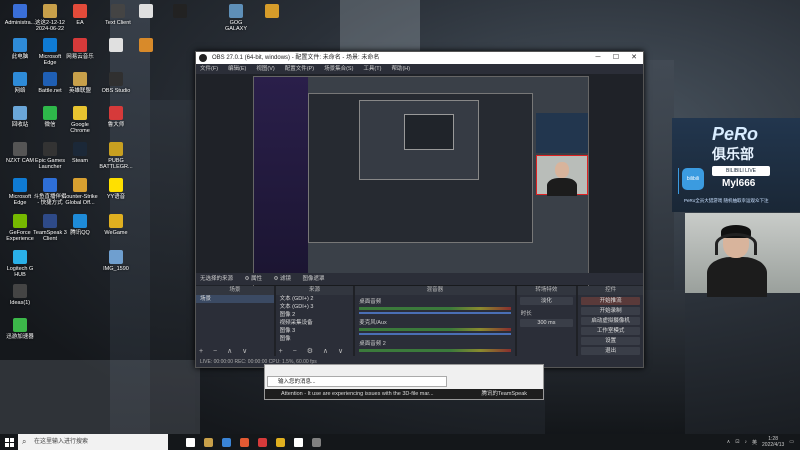 The height and width of the screenshot is (450, 800). Describe the element at coordinates (526, 314) in the screenshot. I see `duration-label: 时长` at that location.